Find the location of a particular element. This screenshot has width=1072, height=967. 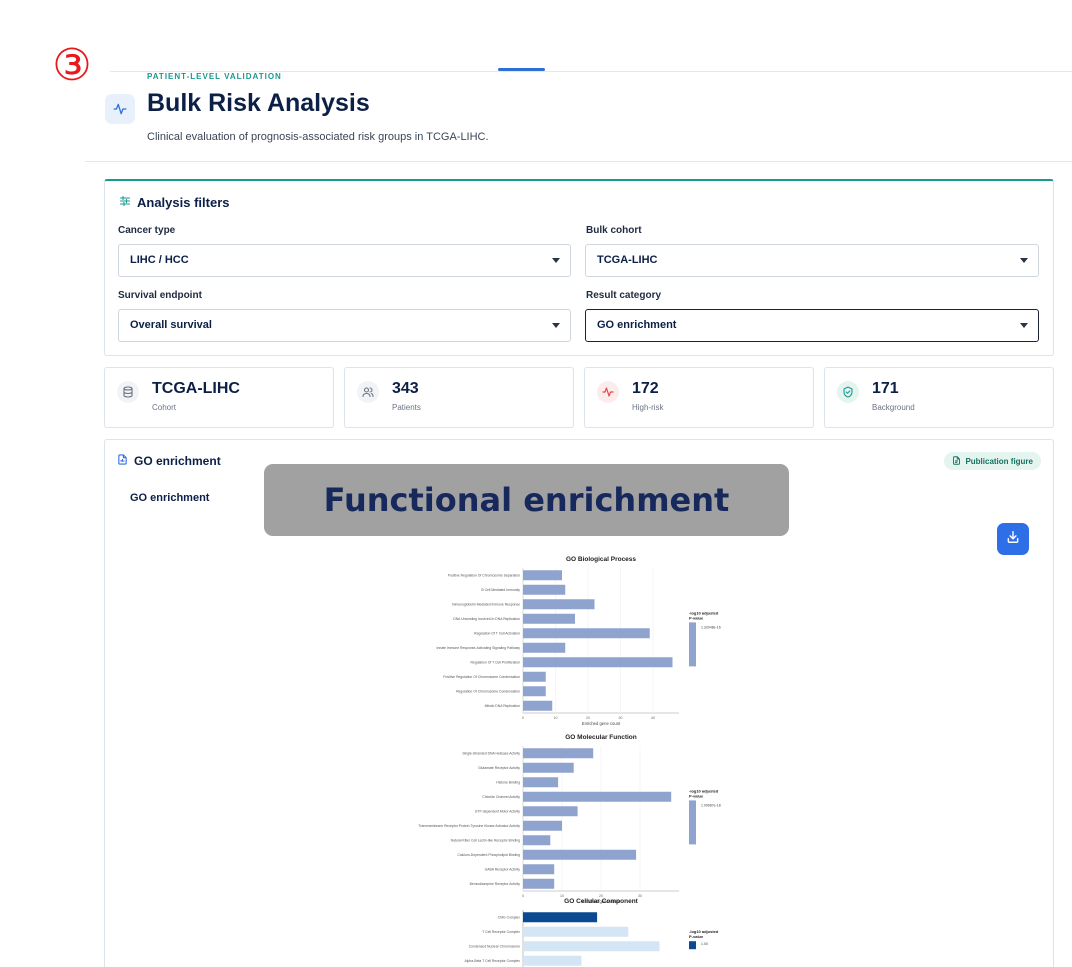

x-axis-label: Enriched gene count is located at coordinates (601, 723).